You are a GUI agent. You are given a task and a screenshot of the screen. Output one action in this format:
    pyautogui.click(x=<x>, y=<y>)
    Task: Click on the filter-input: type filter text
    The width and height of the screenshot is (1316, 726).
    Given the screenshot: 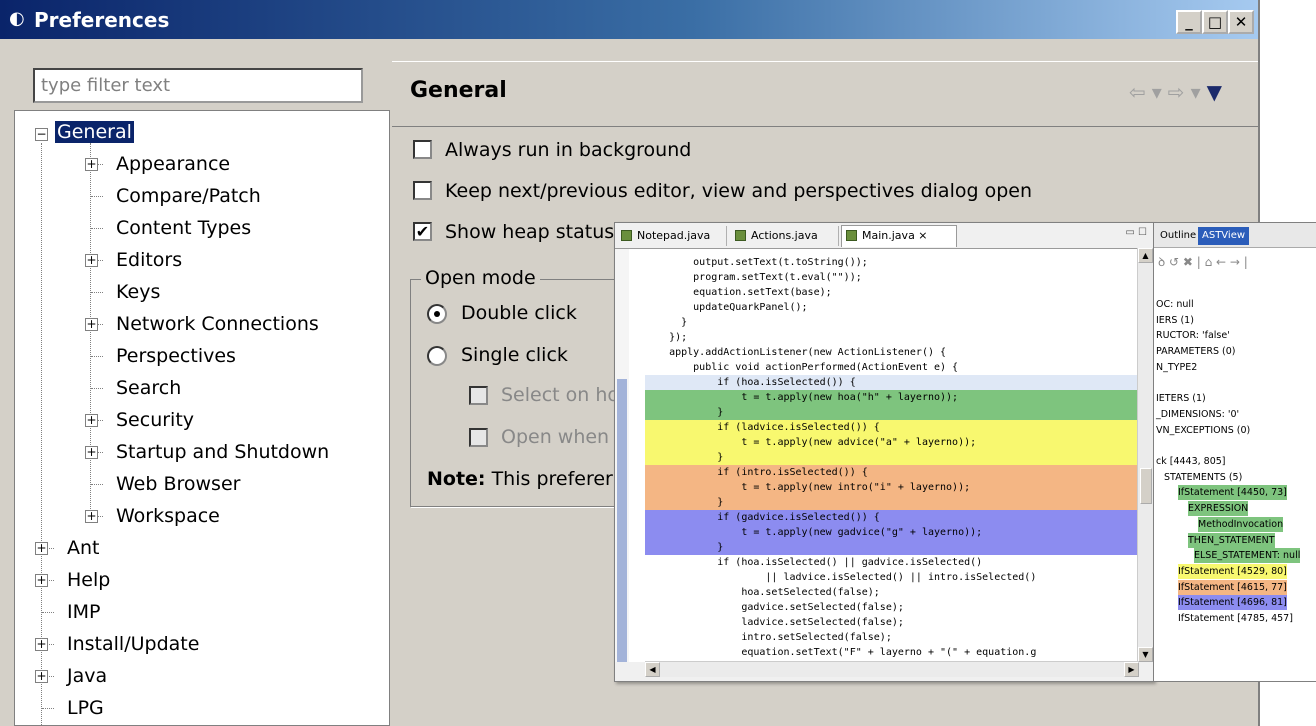 What is the action you would take?
    pyautogui.click(x=198, y=85)
    